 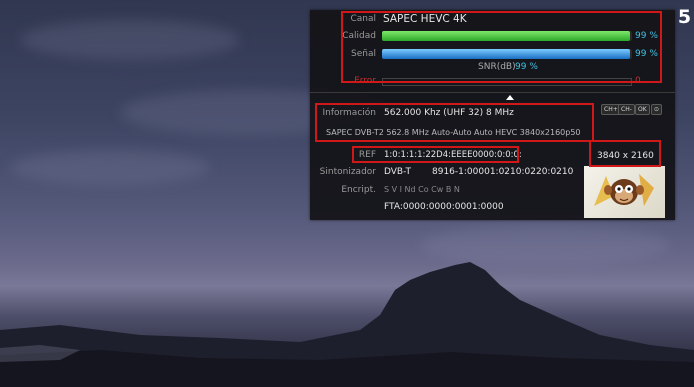 What do you see at coordinates (444, 207) in the screenshot?
I see `fta-value: FTA:0000:0000:0001:0000` at bounding box center [444, 207].